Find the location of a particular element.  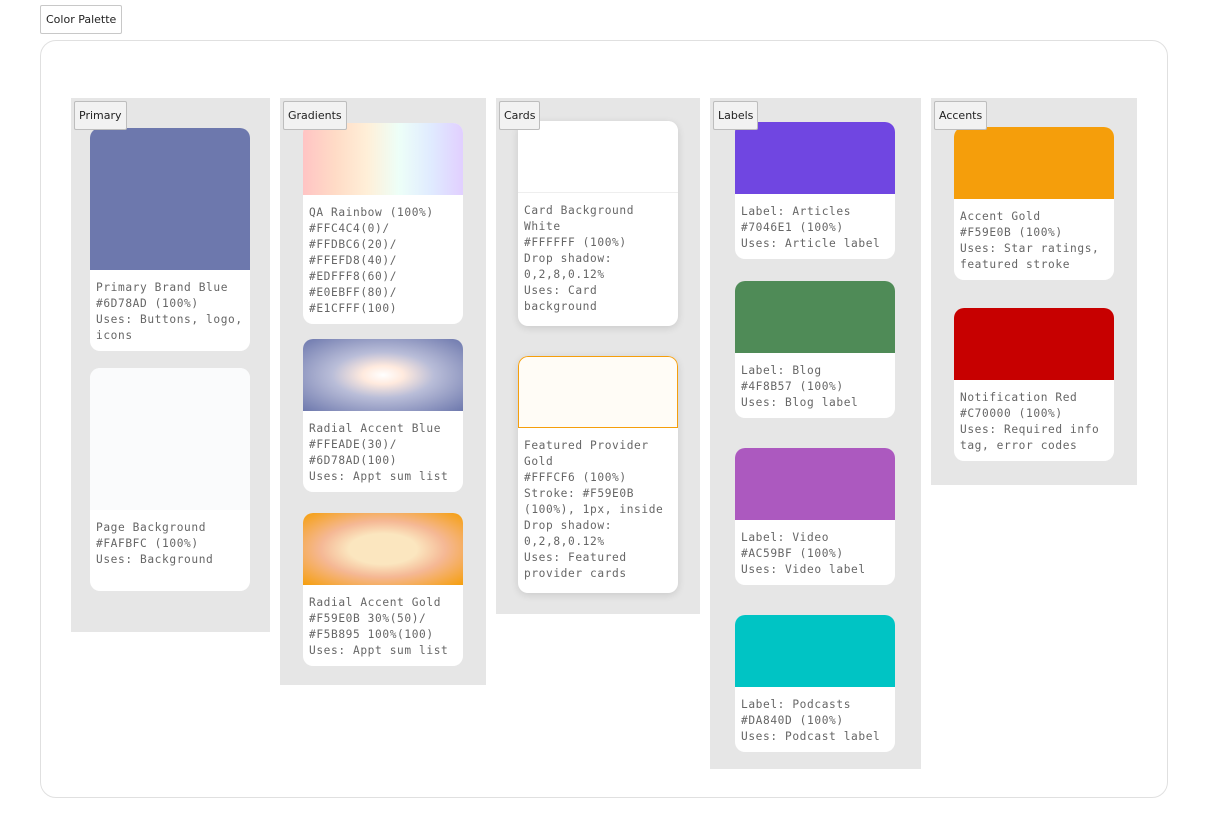

group-tag-labels: Labels is located at coordinates (736, 115).